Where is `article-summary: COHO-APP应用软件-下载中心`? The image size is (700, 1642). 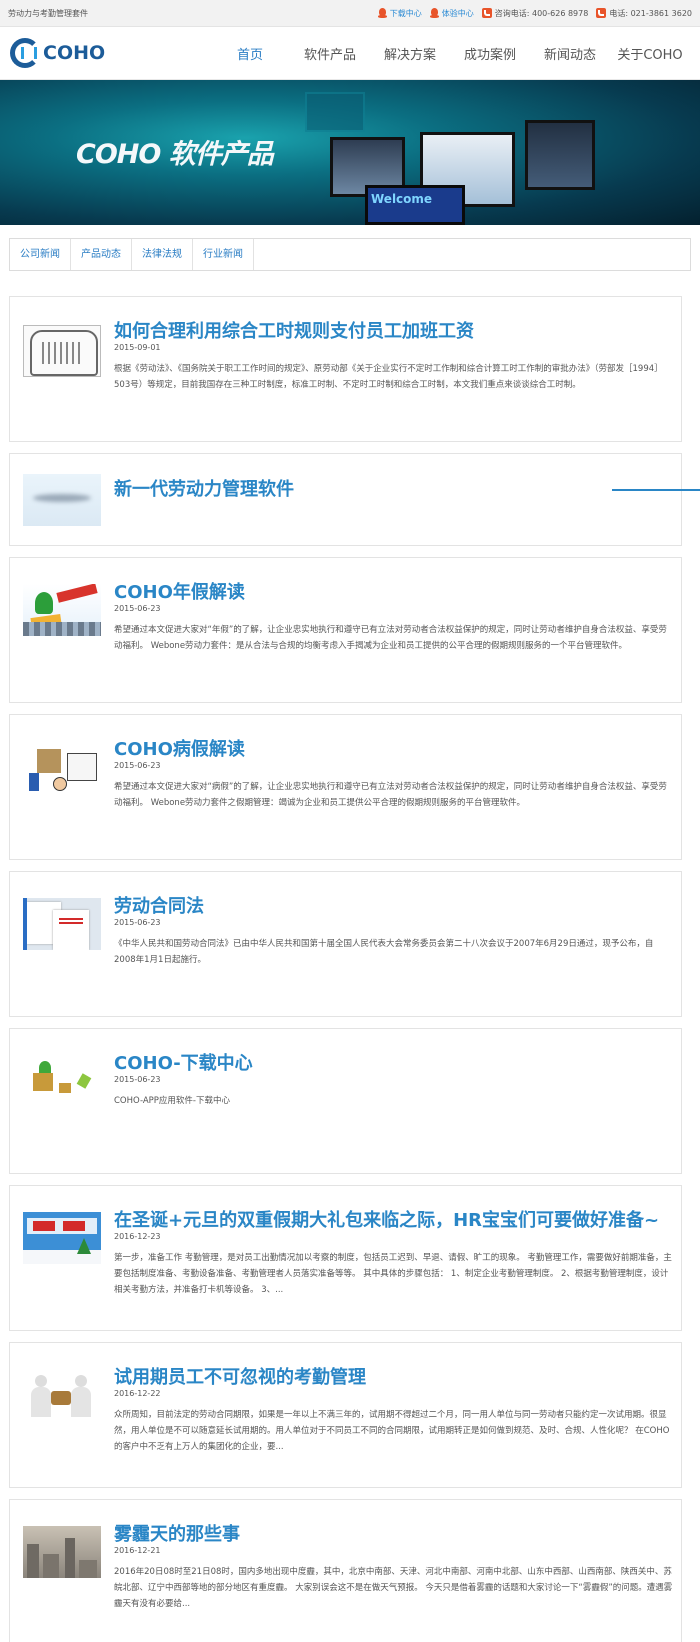
article-summary: COHO-APP应用软件-下载中心 is located at coordinates (172, 1101).